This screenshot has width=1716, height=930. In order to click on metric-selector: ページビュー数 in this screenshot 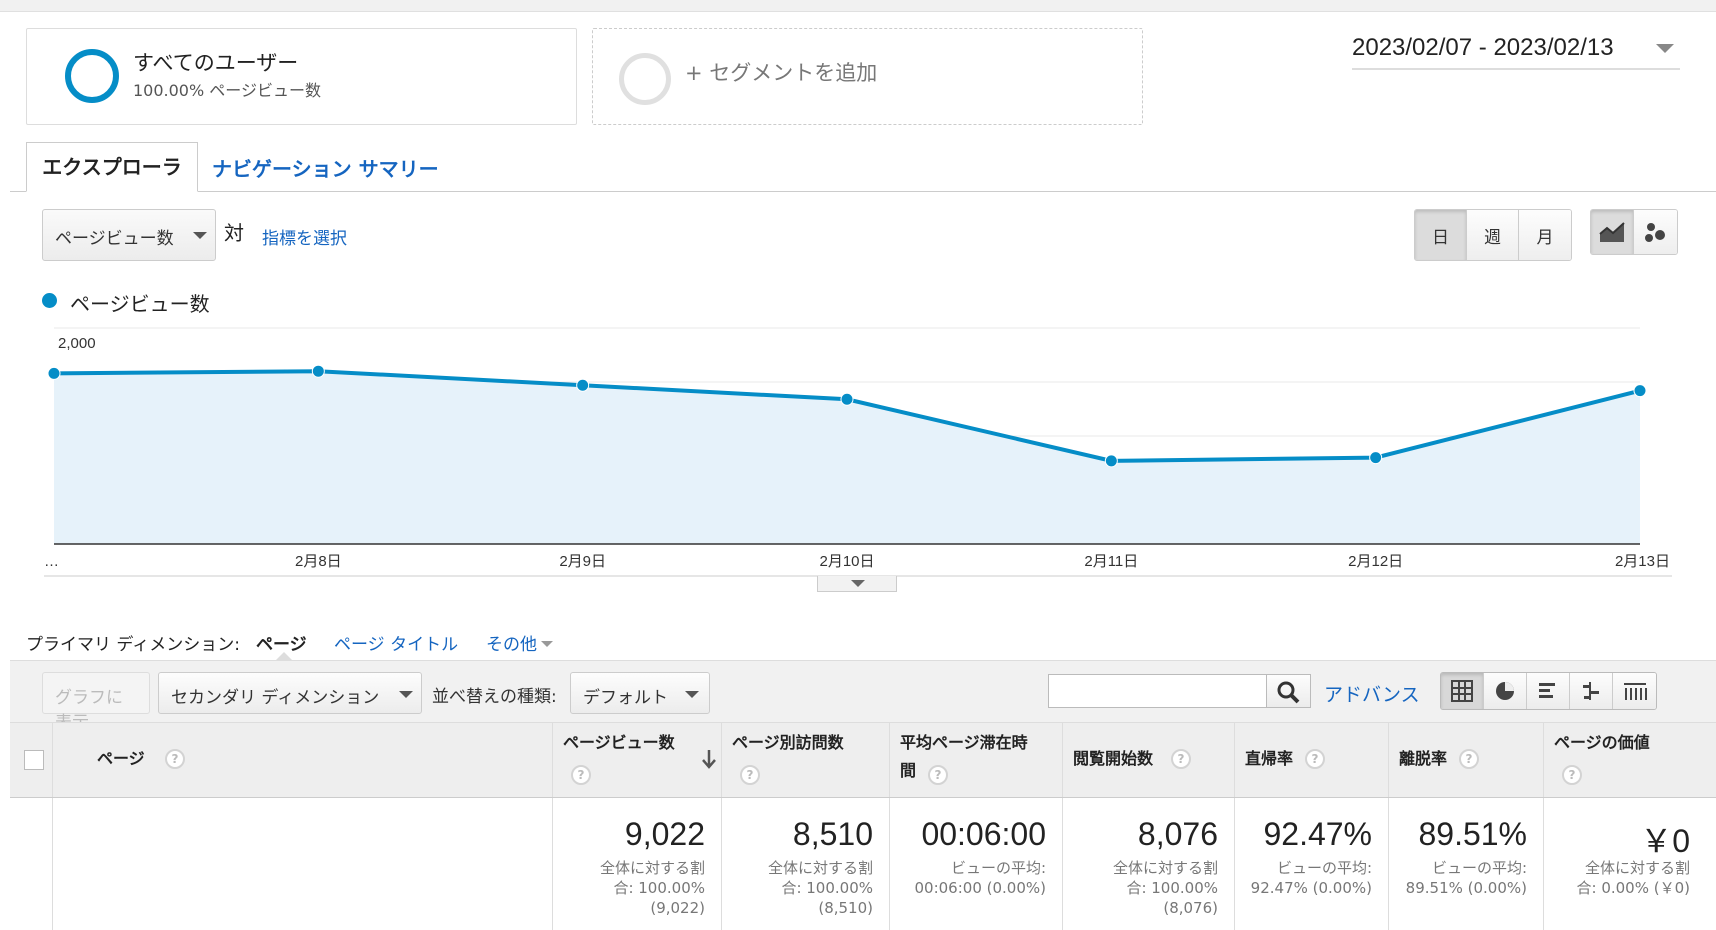, I will do `click(129, 235)`.